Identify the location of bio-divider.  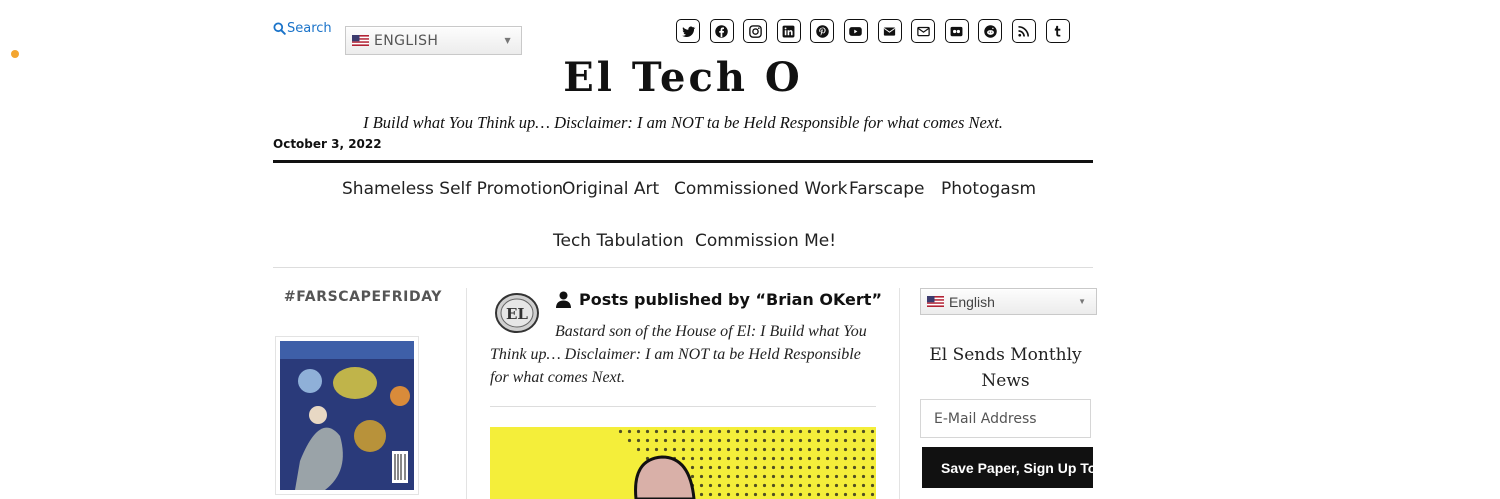
(683, 406).